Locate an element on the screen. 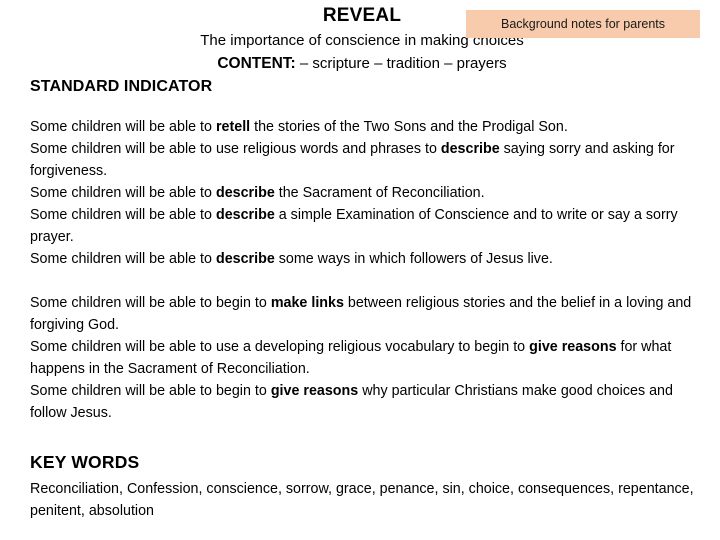 The width and height of the screenshot is (720, 540). text-run: the Sacrament of Reconciliation. is located at coordinates (379, 193).